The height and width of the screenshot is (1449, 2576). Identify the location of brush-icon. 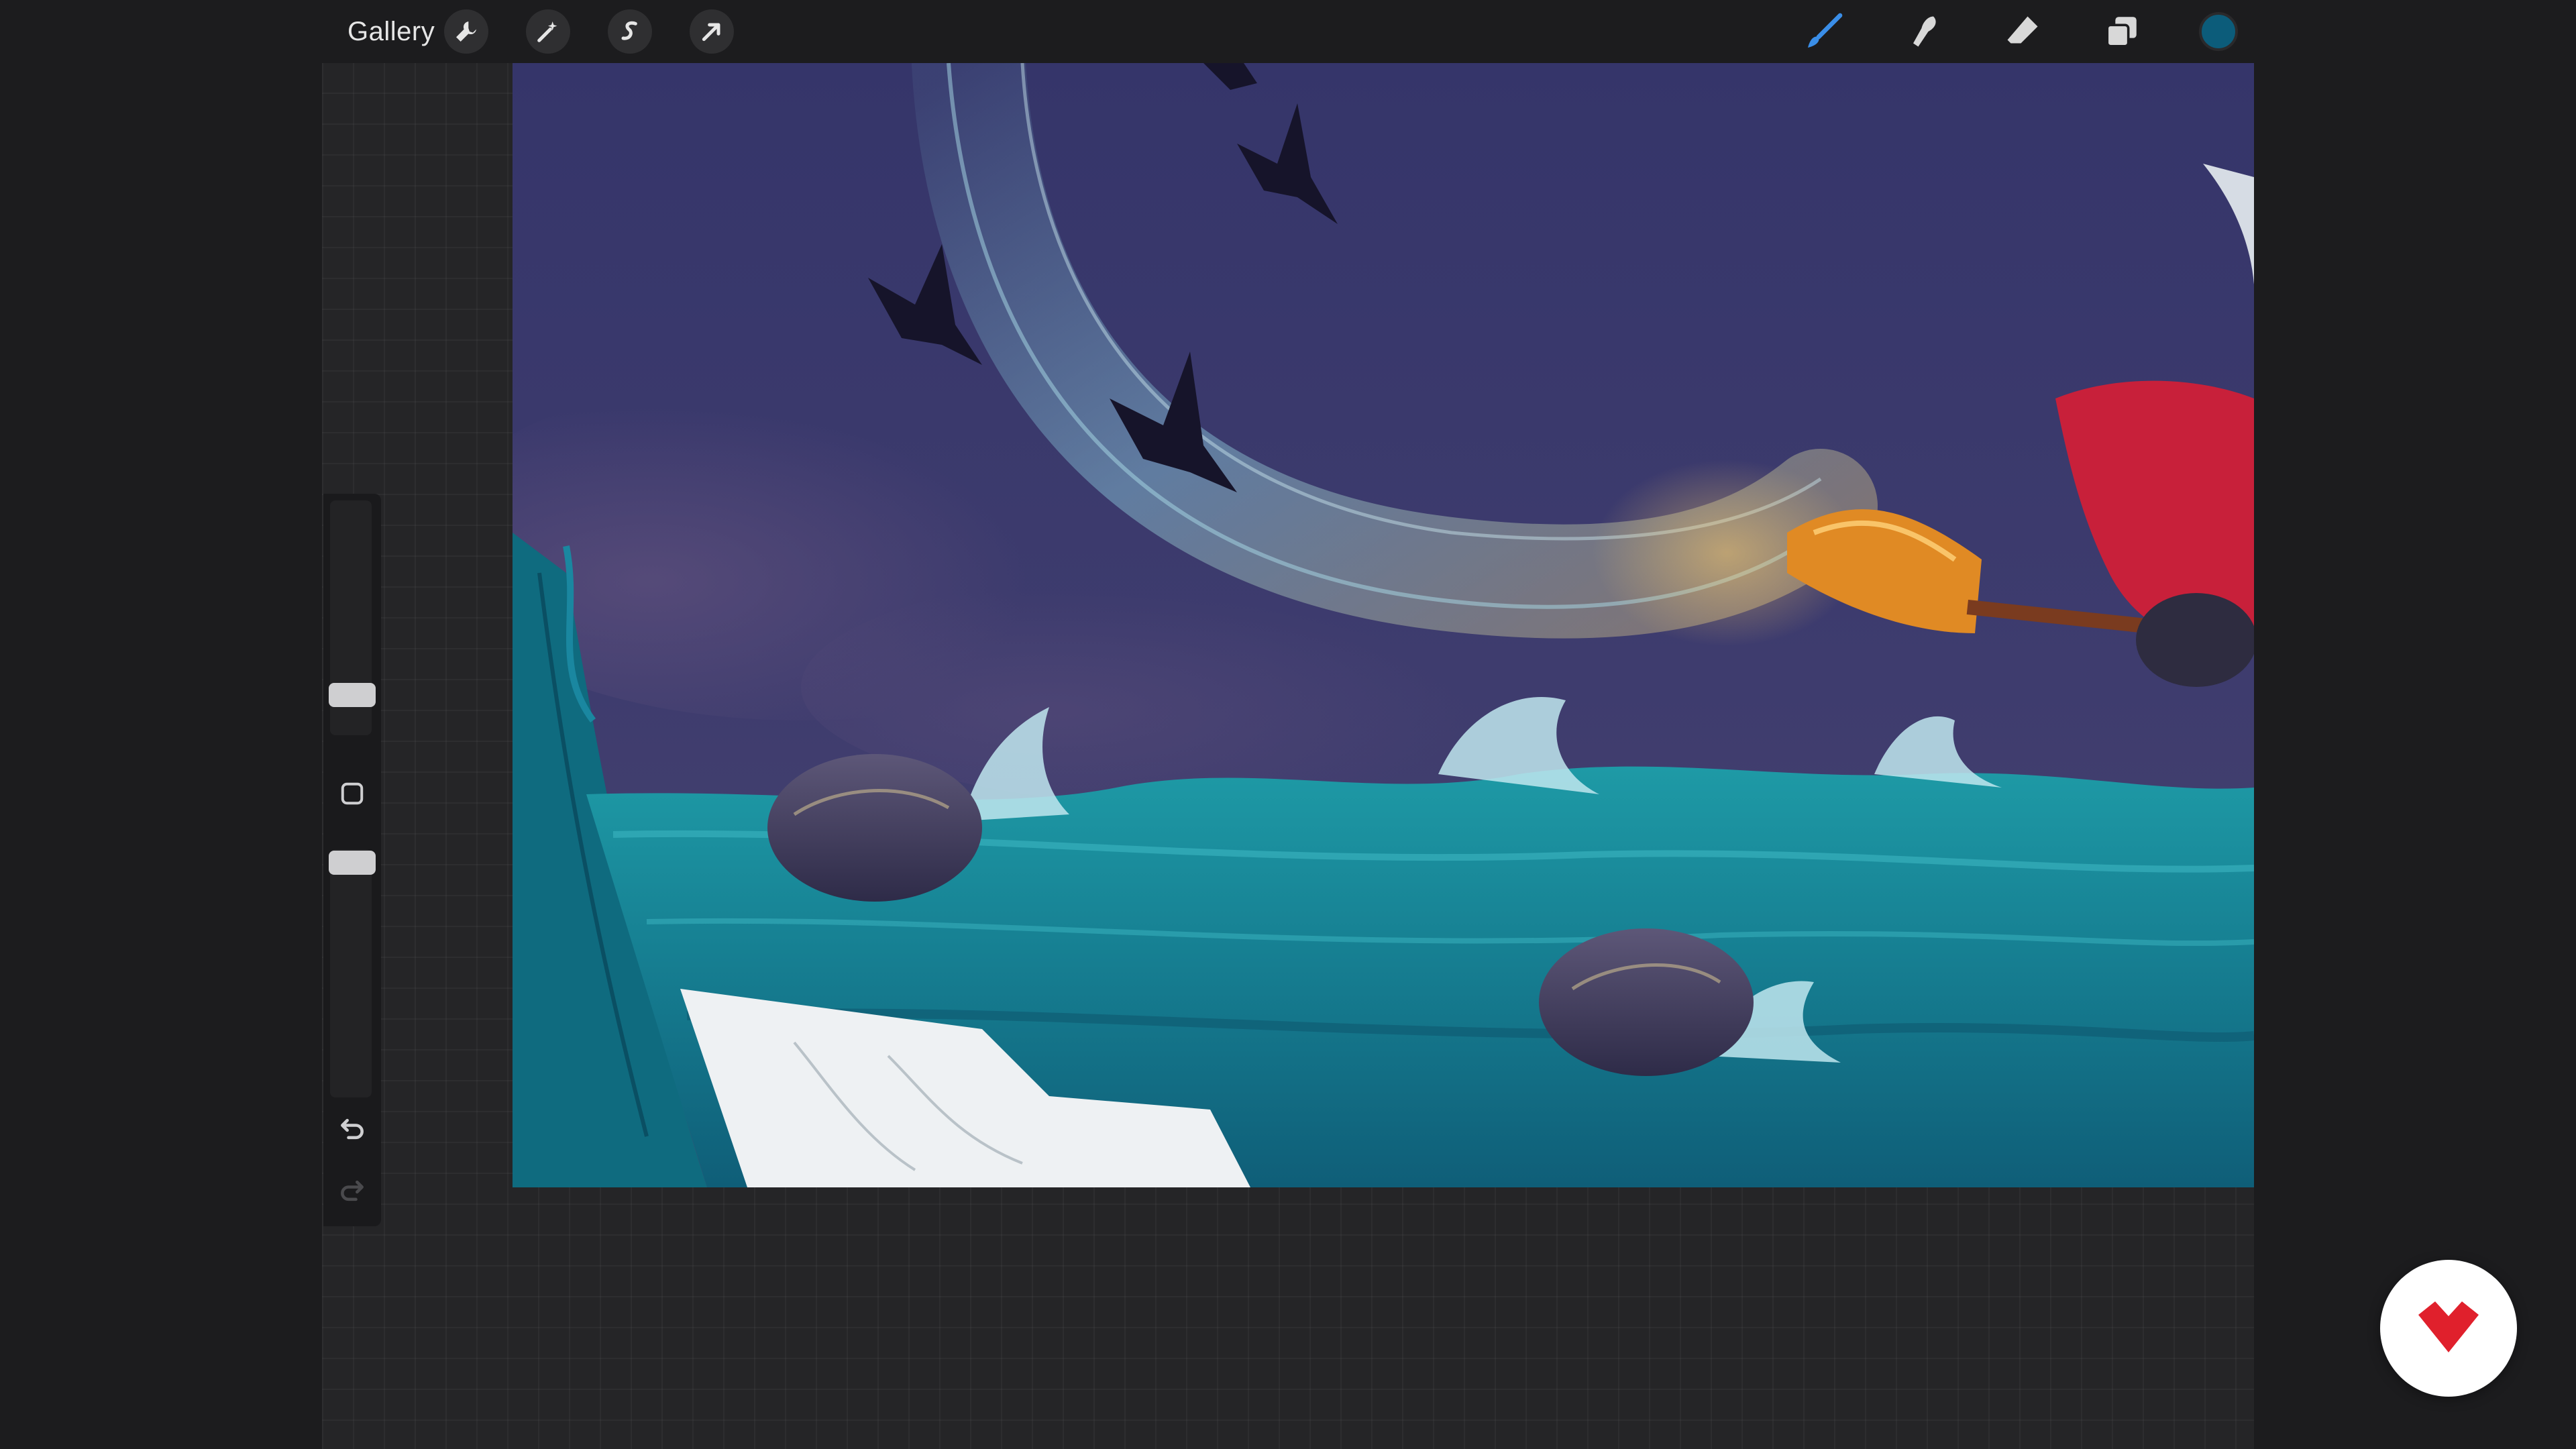
(1824, 31).